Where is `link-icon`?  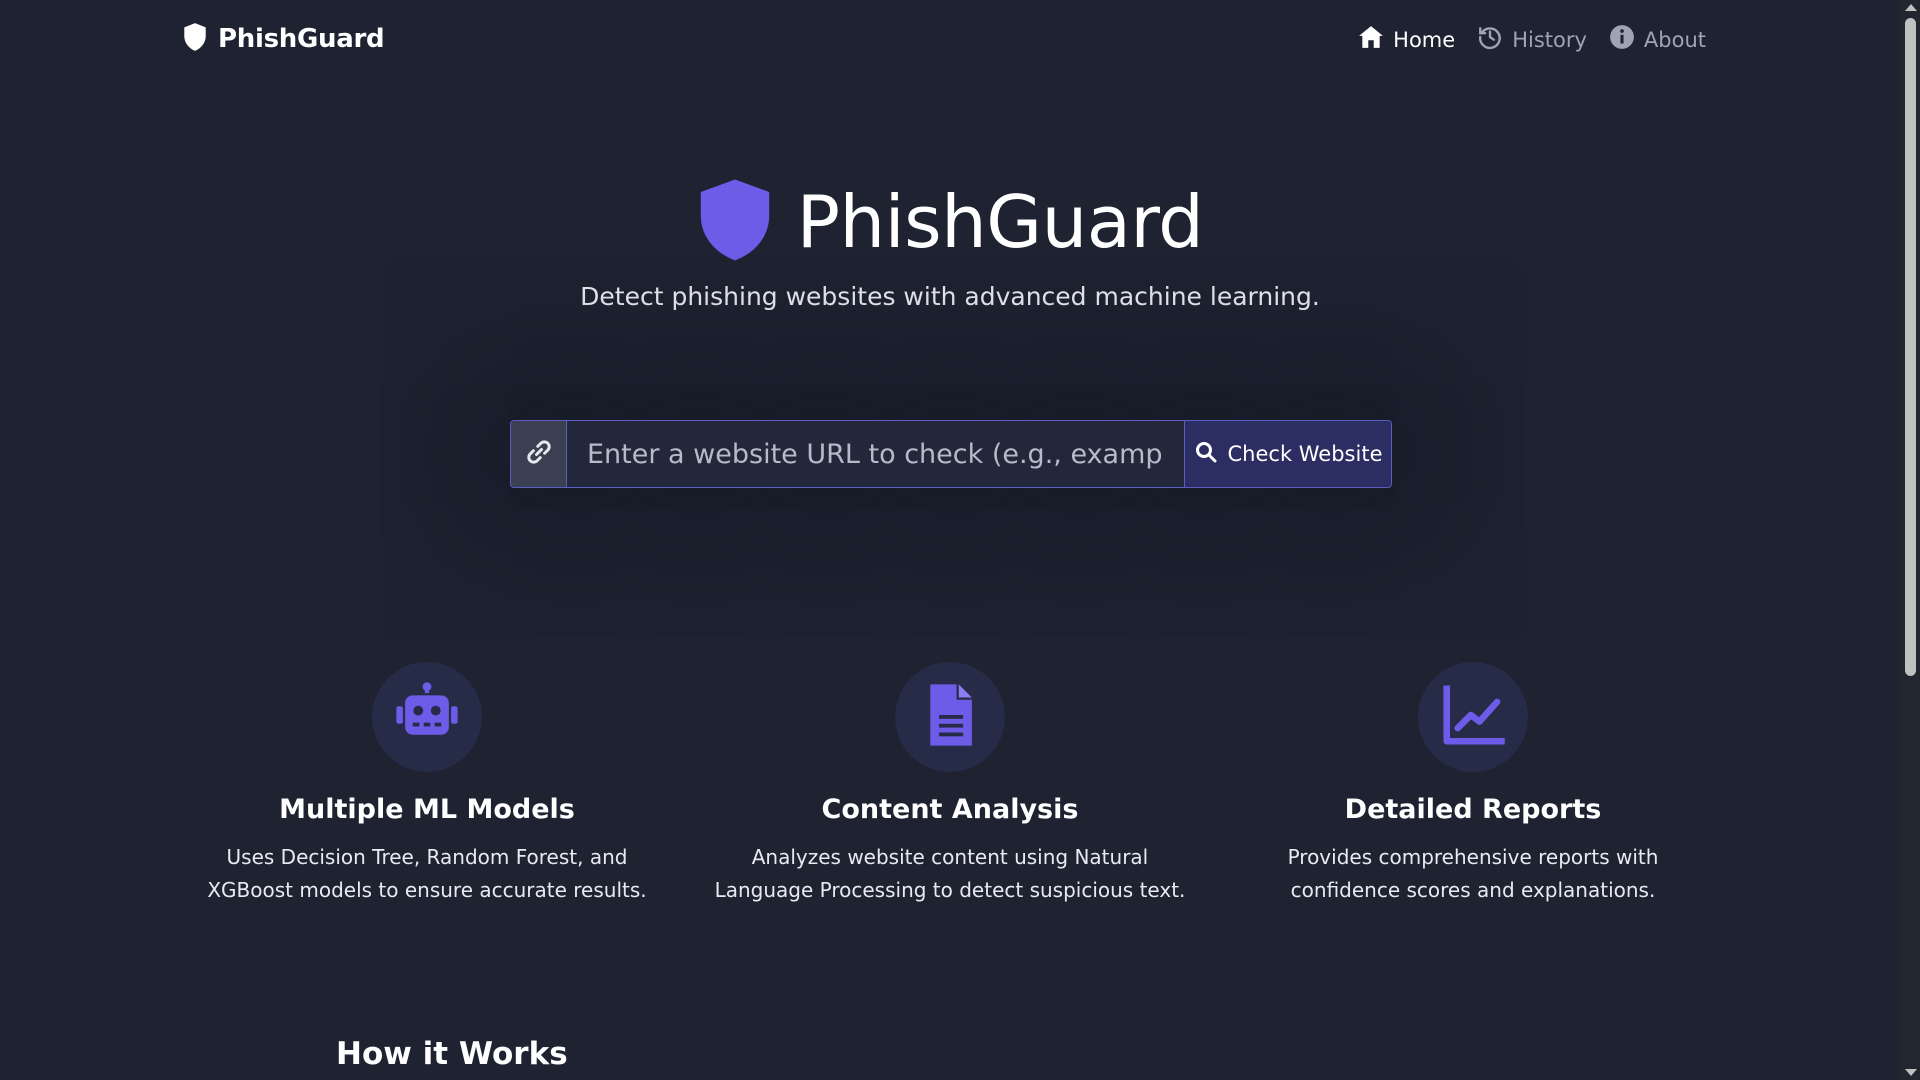
link-icon is located at coordinates (539, 454).